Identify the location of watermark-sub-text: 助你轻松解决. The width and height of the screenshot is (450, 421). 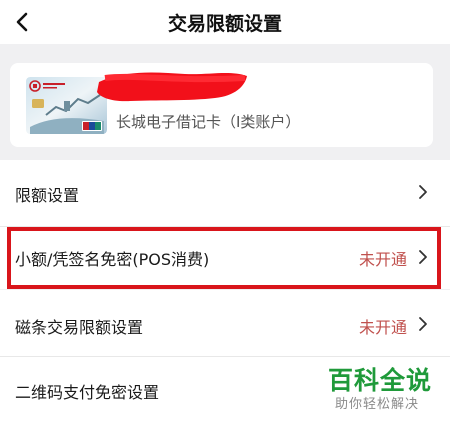
(377, 404).